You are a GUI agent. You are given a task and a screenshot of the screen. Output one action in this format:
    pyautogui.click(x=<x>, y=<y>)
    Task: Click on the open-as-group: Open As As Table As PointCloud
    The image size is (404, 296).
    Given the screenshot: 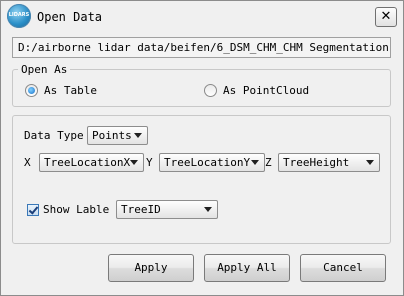 What is the action you would take?
    pyautogui.click(x=201, y=85)
    